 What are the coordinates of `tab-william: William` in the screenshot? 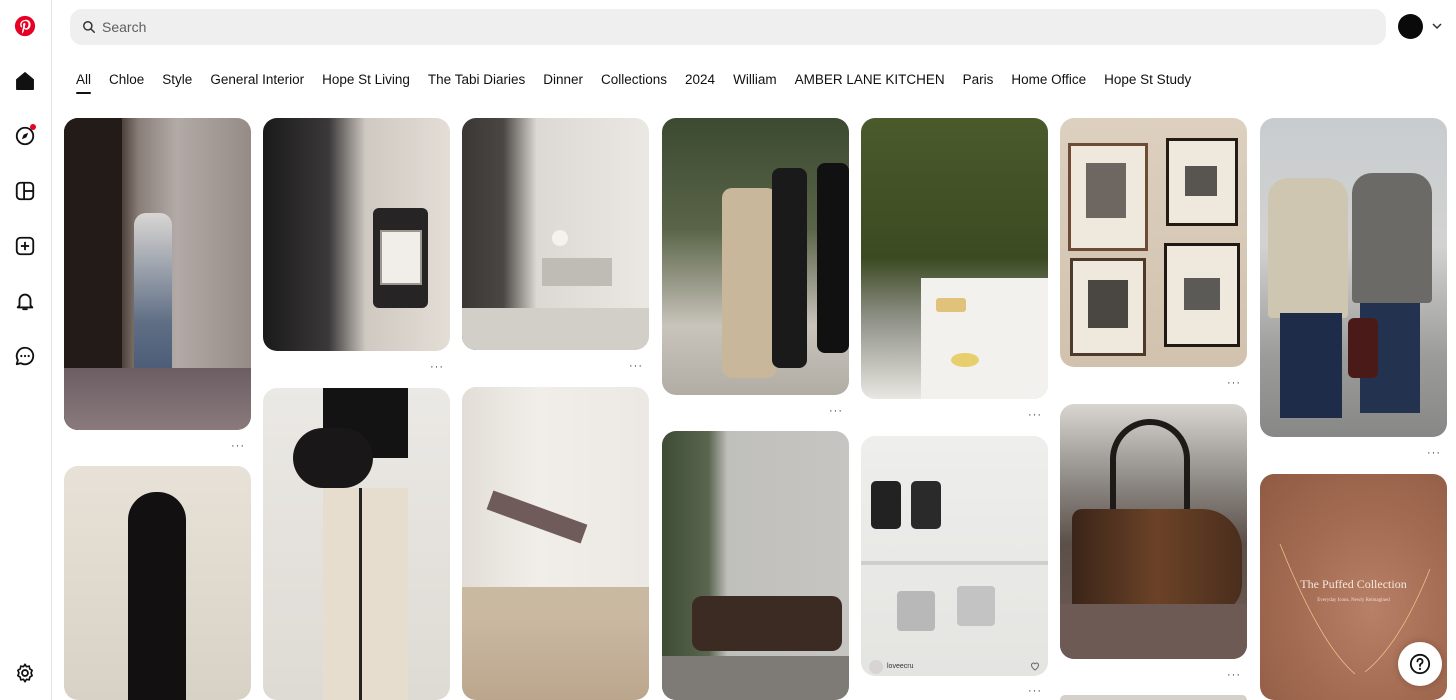 It's located at (755, 82).